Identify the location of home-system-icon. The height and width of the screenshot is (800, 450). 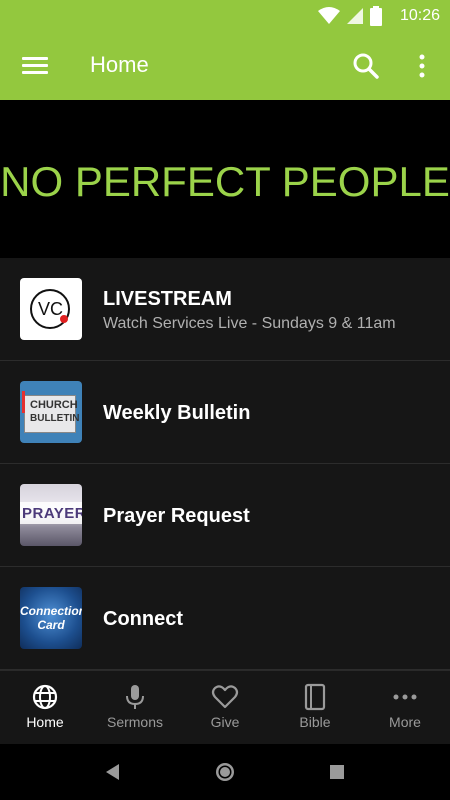
(225, 772).